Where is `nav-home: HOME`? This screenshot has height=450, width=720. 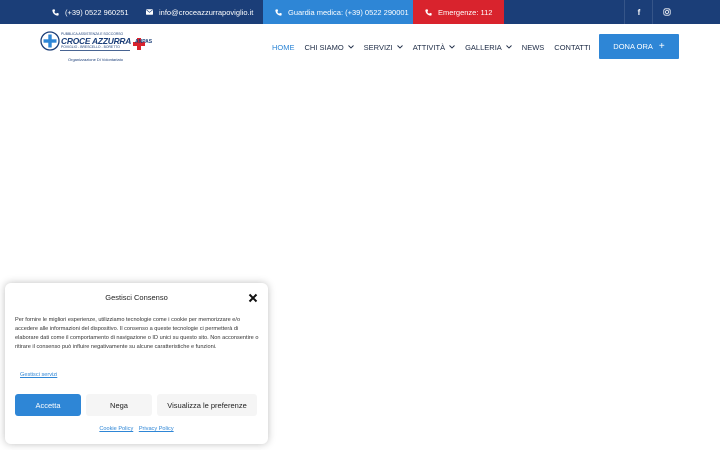
nav-home: HOME is located at coordinates (283, 47).